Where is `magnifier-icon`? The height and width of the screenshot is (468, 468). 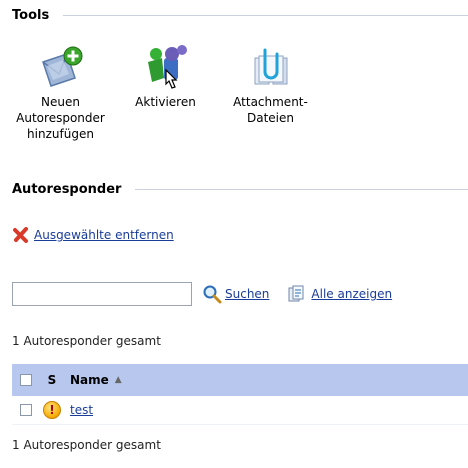
magnifier-icon is located at coordinates (212, 294).